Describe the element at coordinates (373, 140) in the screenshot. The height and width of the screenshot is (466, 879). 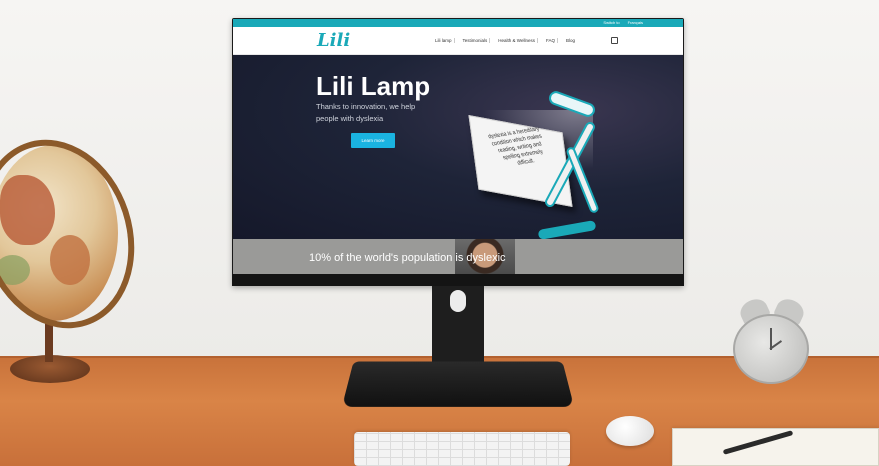
I see `learn-more-button: Learn more` at that location.